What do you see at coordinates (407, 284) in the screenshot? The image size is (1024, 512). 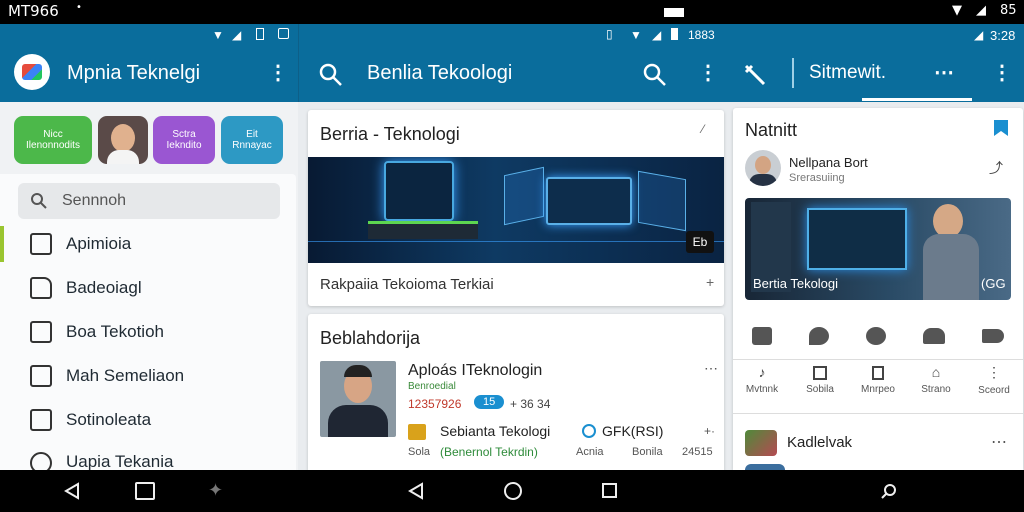 I see `featured-caption: Rakpaiia Tekoioma Terkiai` at bounding box center [407, 284].